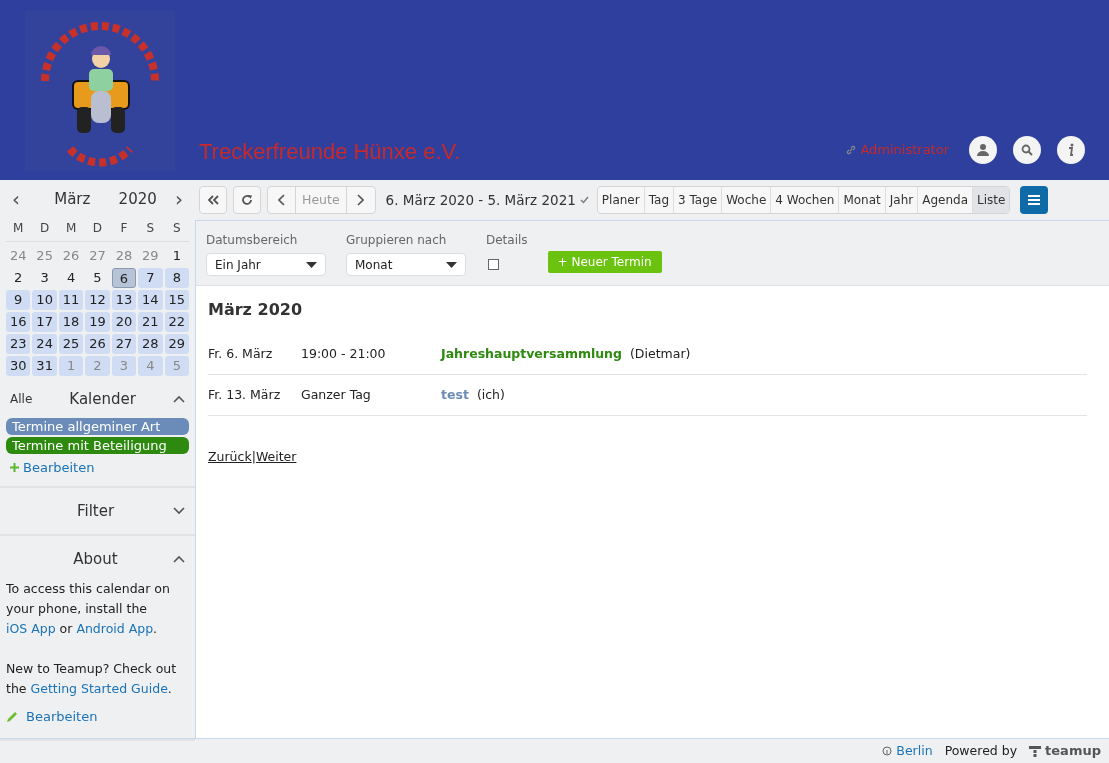 Image resolution: width=1109 pixels, height=763 pixels. I want to click on calendar-day: 10, so click(44, 299).